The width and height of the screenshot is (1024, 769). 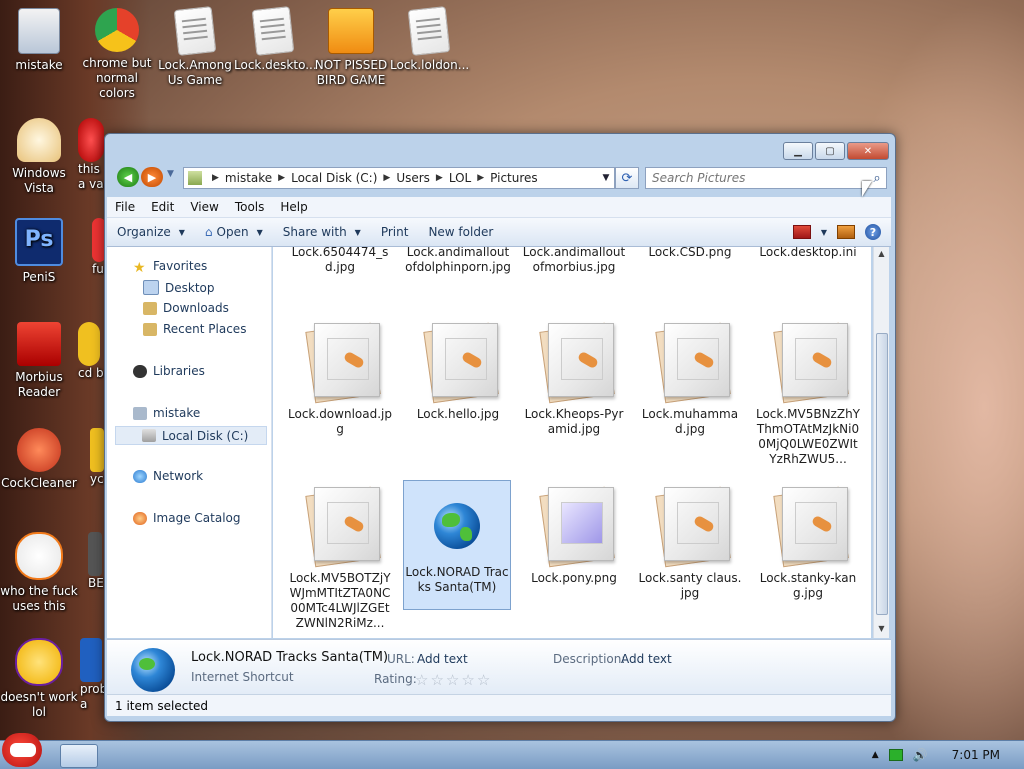 I want to click on menu-tools: Tools, so click(x=250, y=207).